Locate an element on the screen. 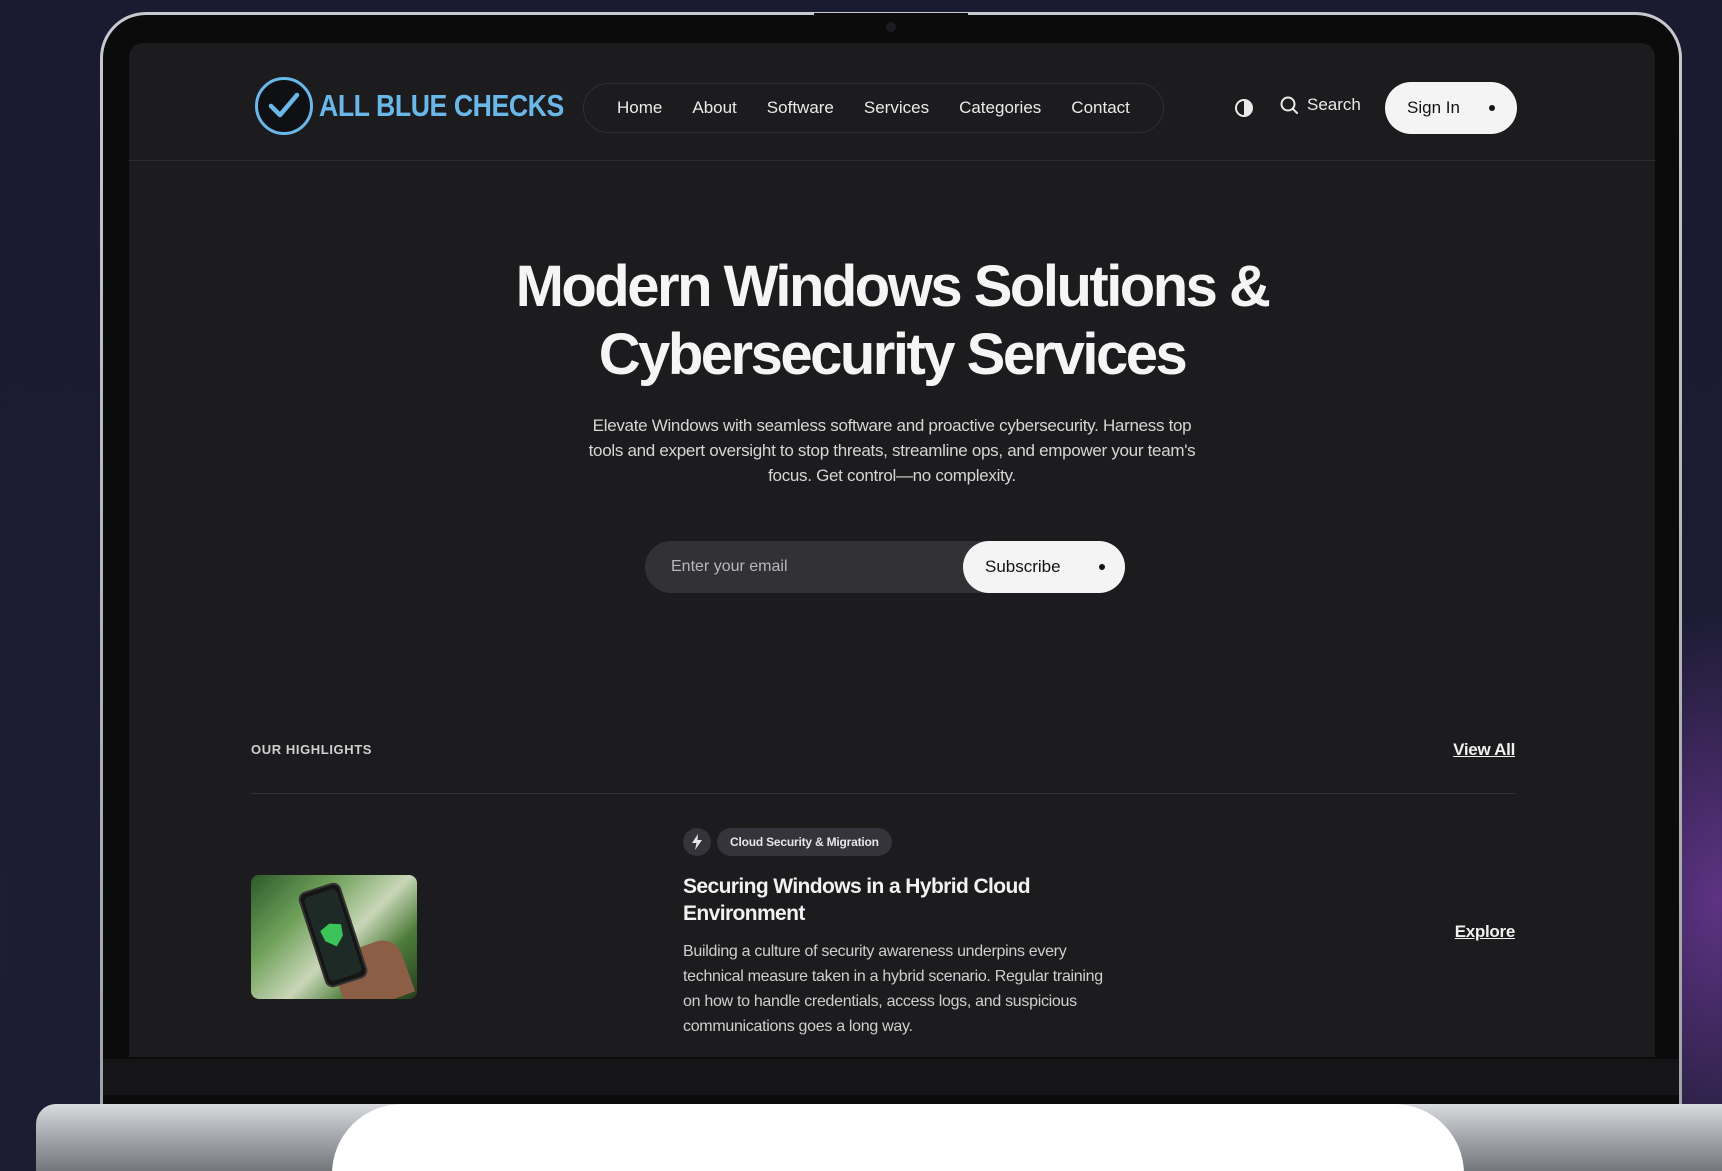  camera-icon is located at coordinates (891, 27).